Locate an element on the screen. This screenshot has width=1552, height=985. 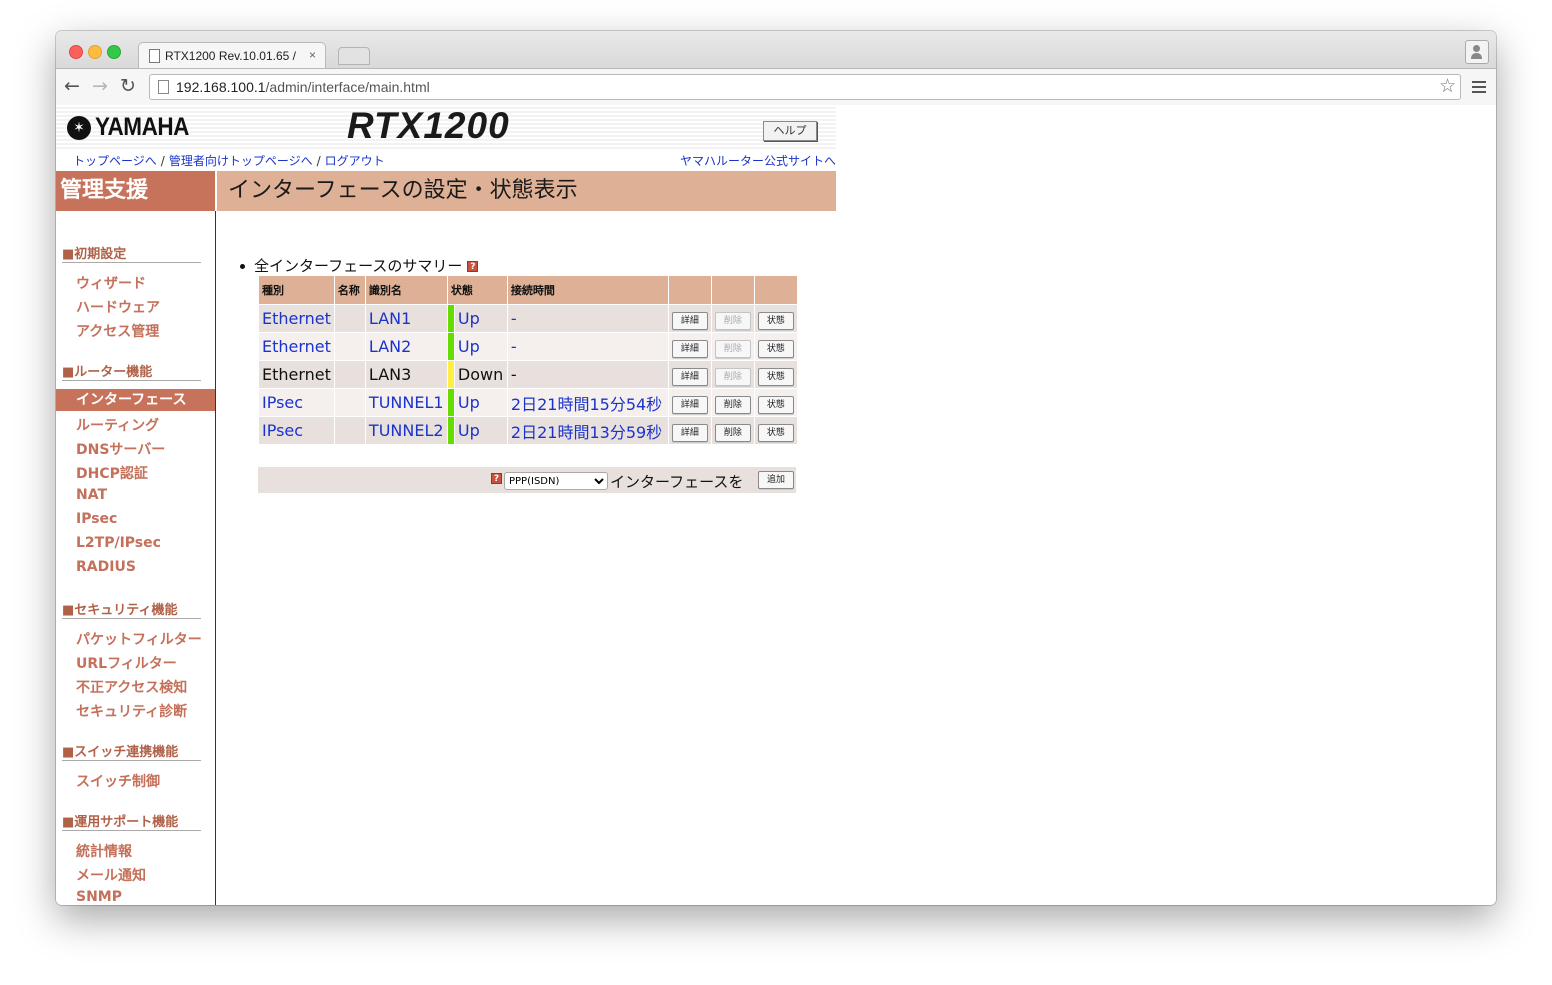
sidebar-item-dns: DNSサーバー is located at coordinates (120, 449).